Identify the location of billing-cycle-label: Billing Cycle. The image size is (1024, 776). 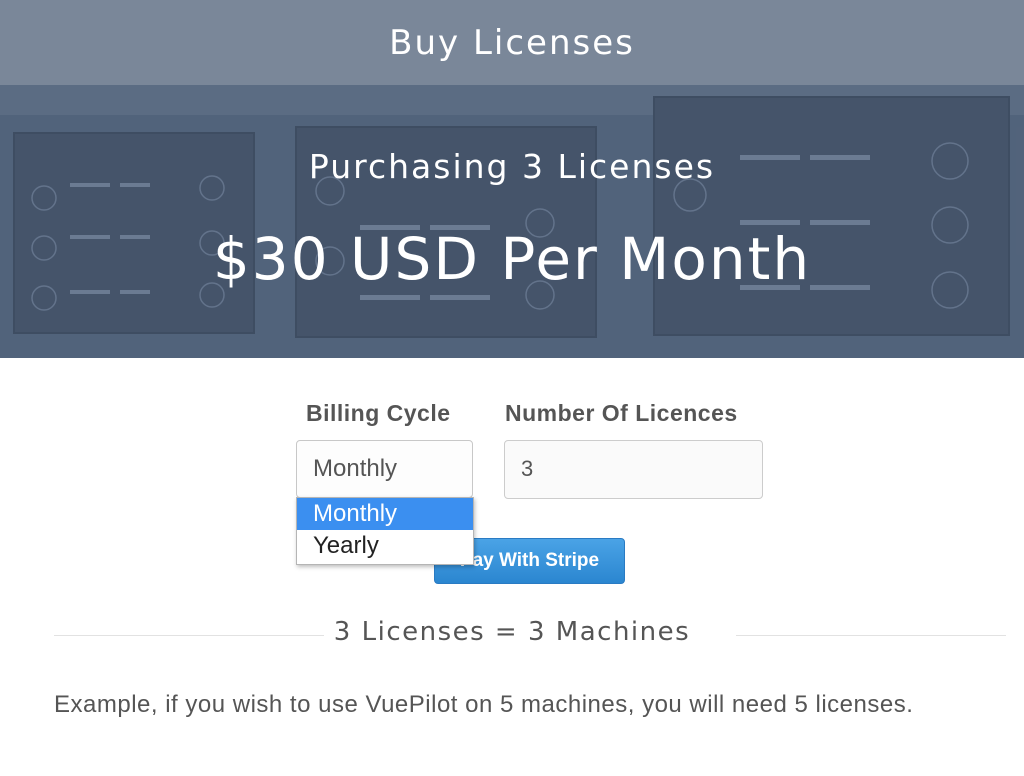
(378, 413).